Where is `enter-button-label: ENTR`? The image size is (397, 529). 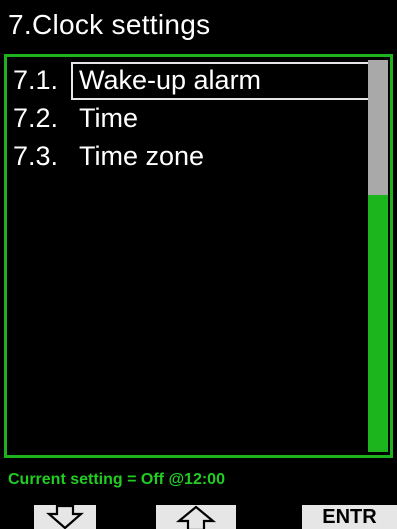 enter-button-label: ENTR is located at coordinates (349, 517).